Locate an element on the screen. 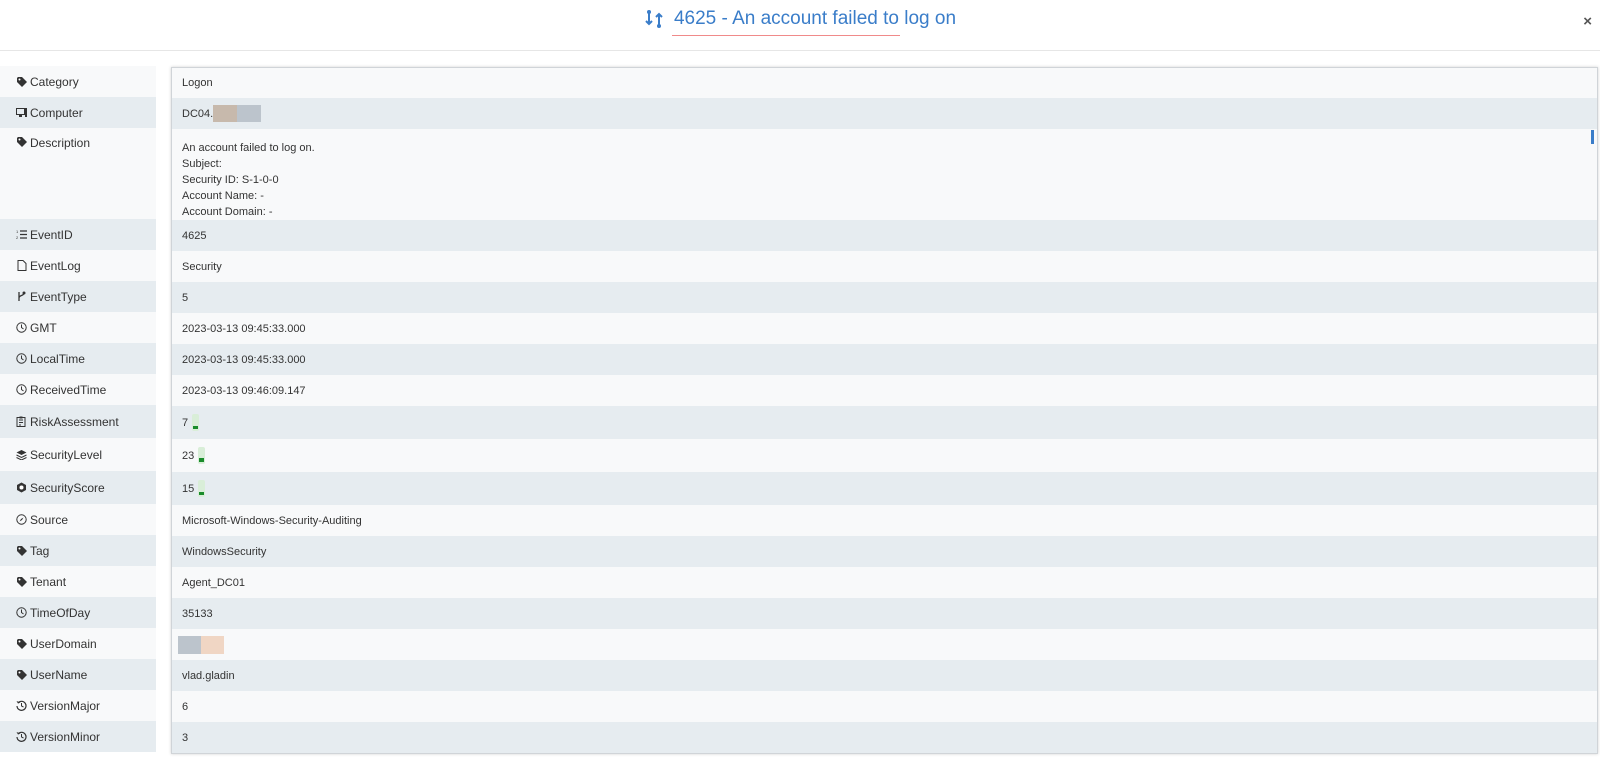  close-button: × is located at coordinates (1587, 21).